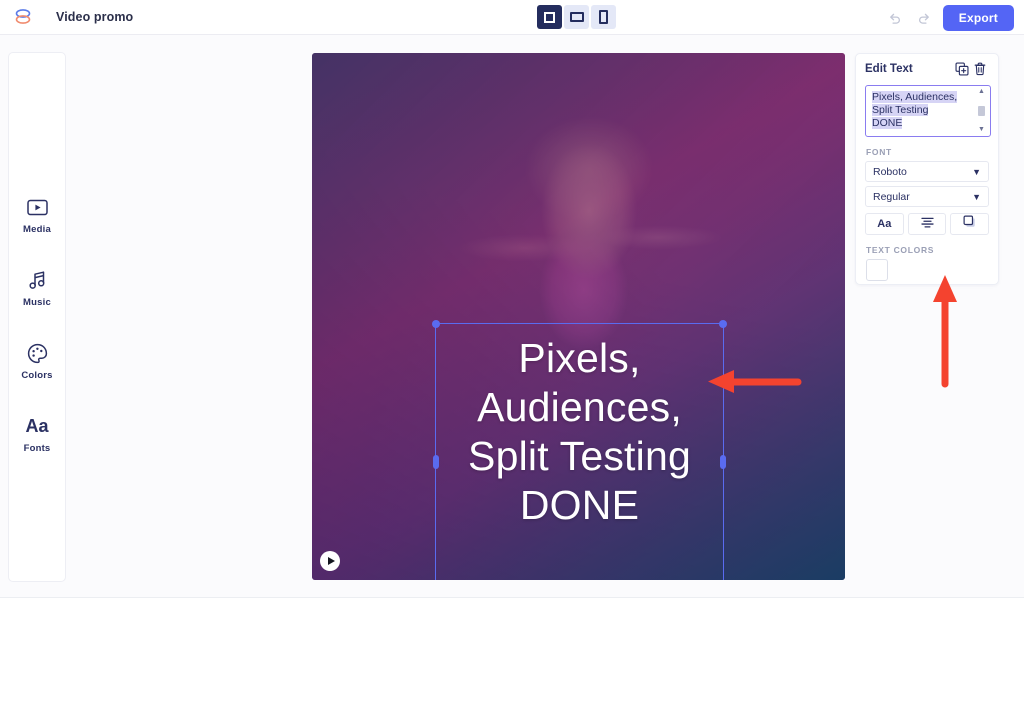 The height and width of the screenshot is (725, 1024). I want to click on resize-handle-middle-left, so click(436, 461).